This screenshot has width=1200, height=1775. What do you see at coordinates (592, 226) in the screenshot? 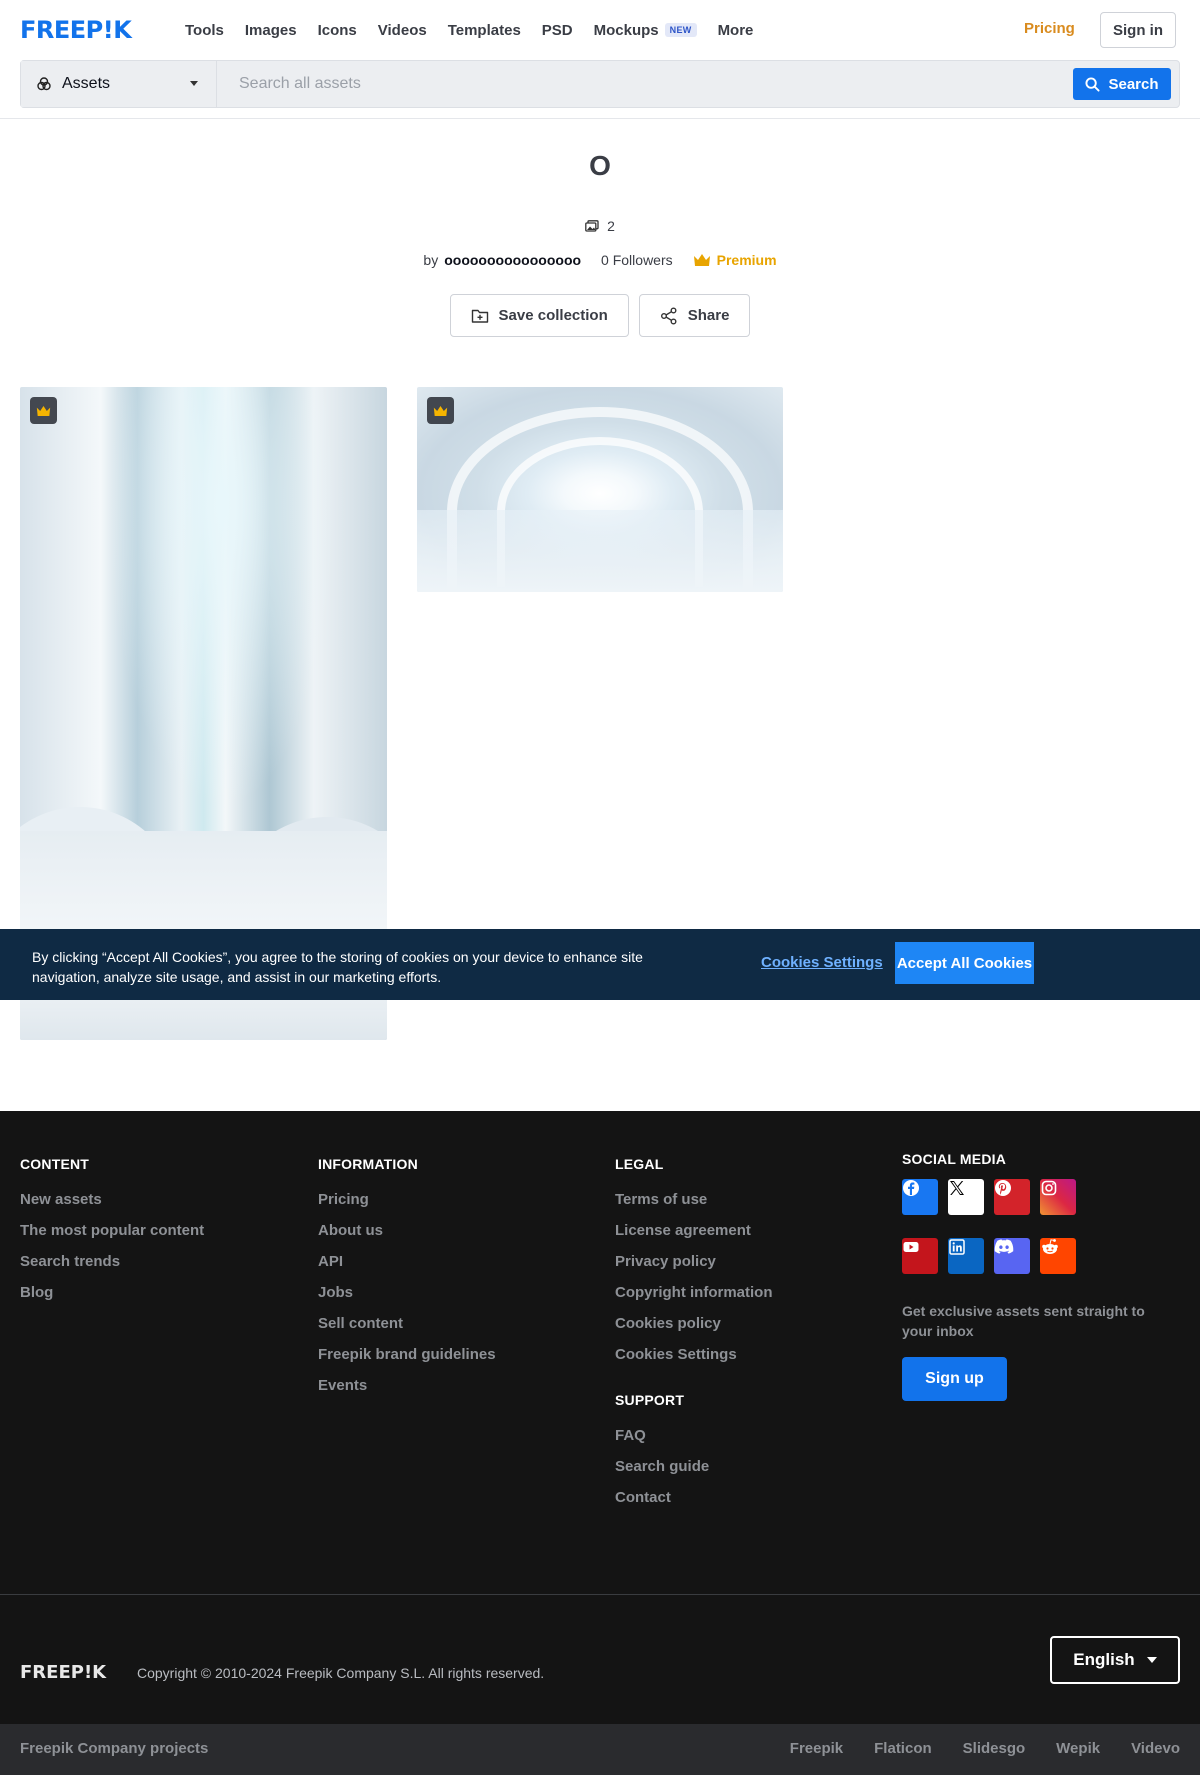
I see `images-icon` at bounding box center [592, 226].